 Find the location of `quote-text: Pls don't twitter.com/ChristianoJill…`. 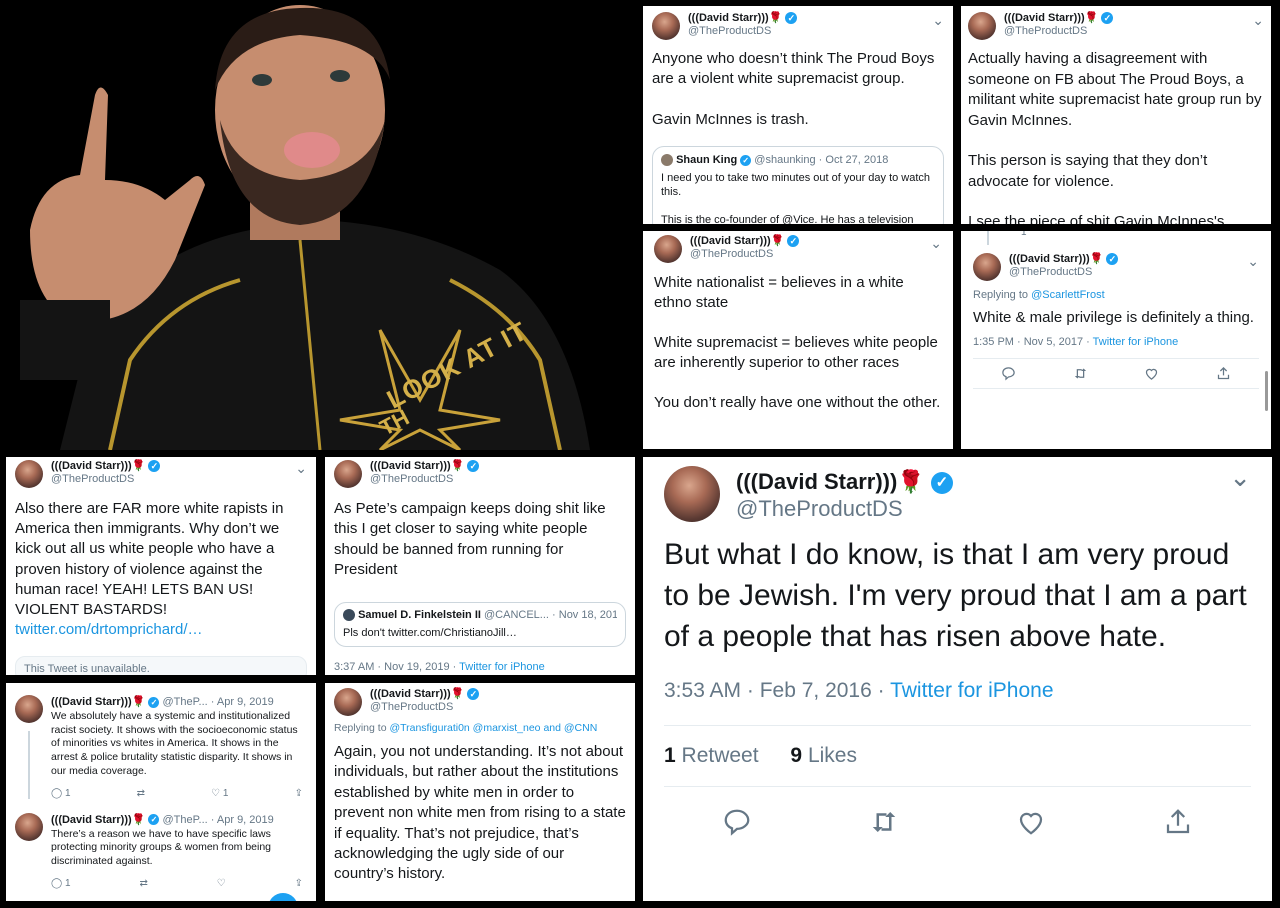

quote-text: Pls don't twitter.com/ChristianoJill… is located at coordinates (430, 633).